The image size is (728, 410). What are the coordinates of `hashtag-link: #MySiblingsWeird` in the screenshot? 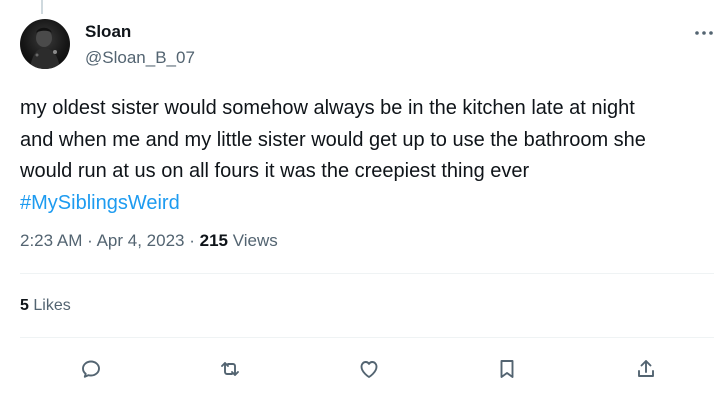 It's located at (370, 204).